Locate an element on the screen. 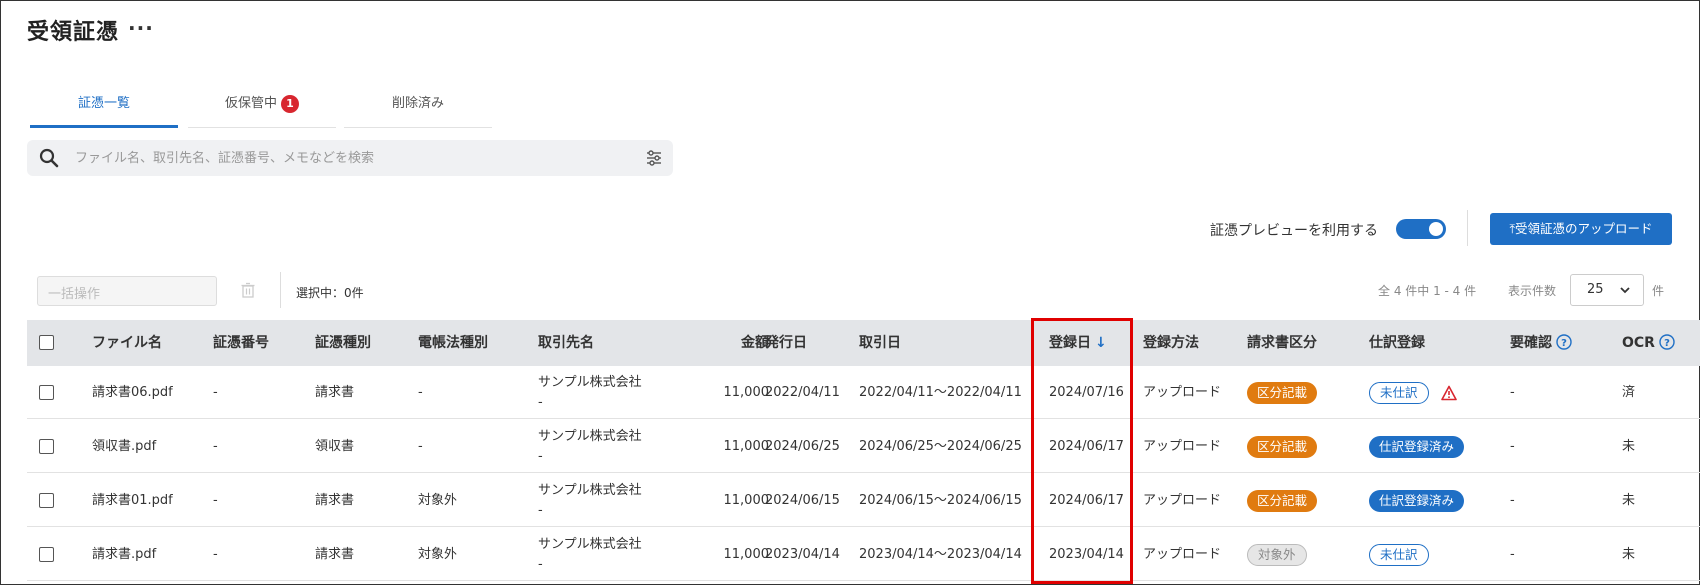  column-header-number: 証憑番号 is located at coordinates (241, 343).